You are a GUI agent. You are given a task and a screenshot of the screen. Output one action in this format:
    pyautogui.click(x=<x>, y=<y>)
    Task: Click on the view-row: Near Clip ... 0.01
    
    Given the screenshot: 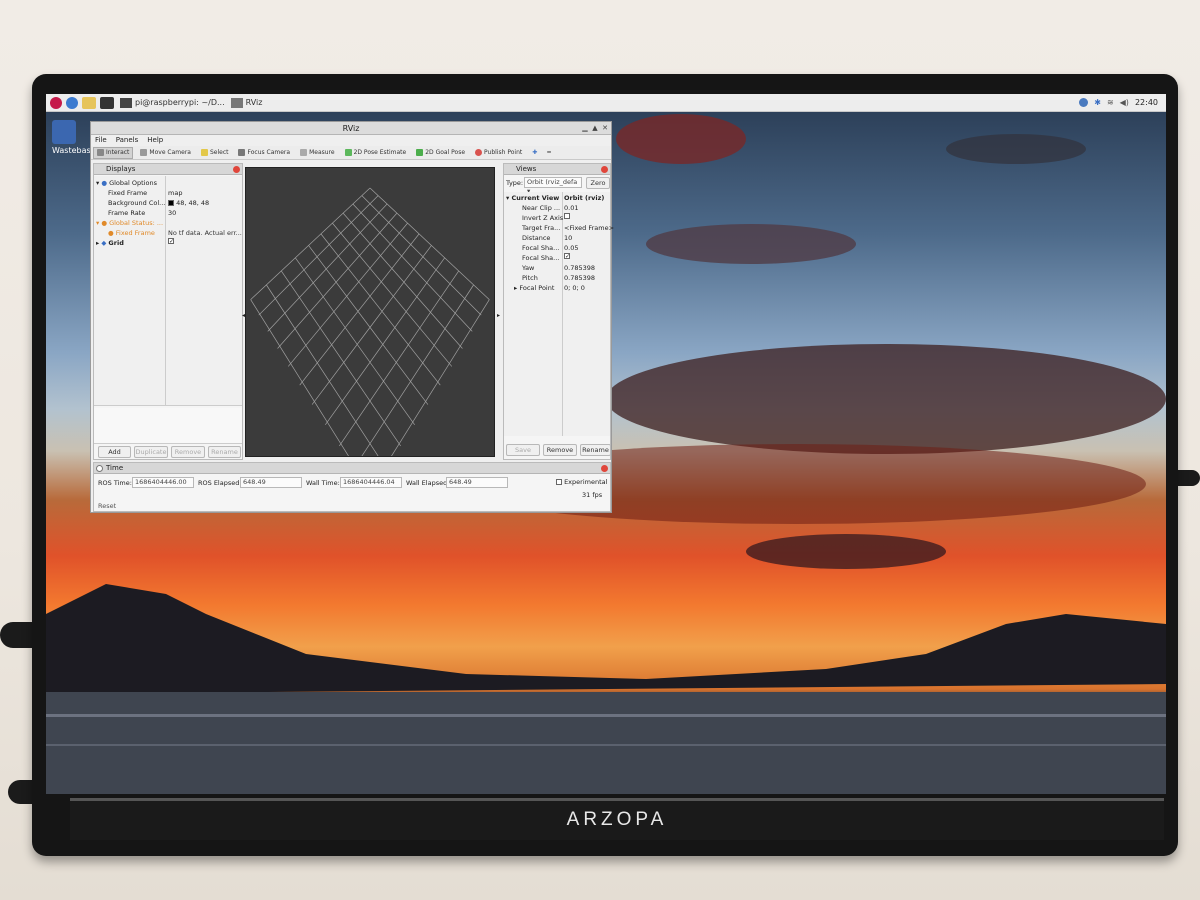 What is the action you would take?
    pyautogui.click(x=566, y=208)
    